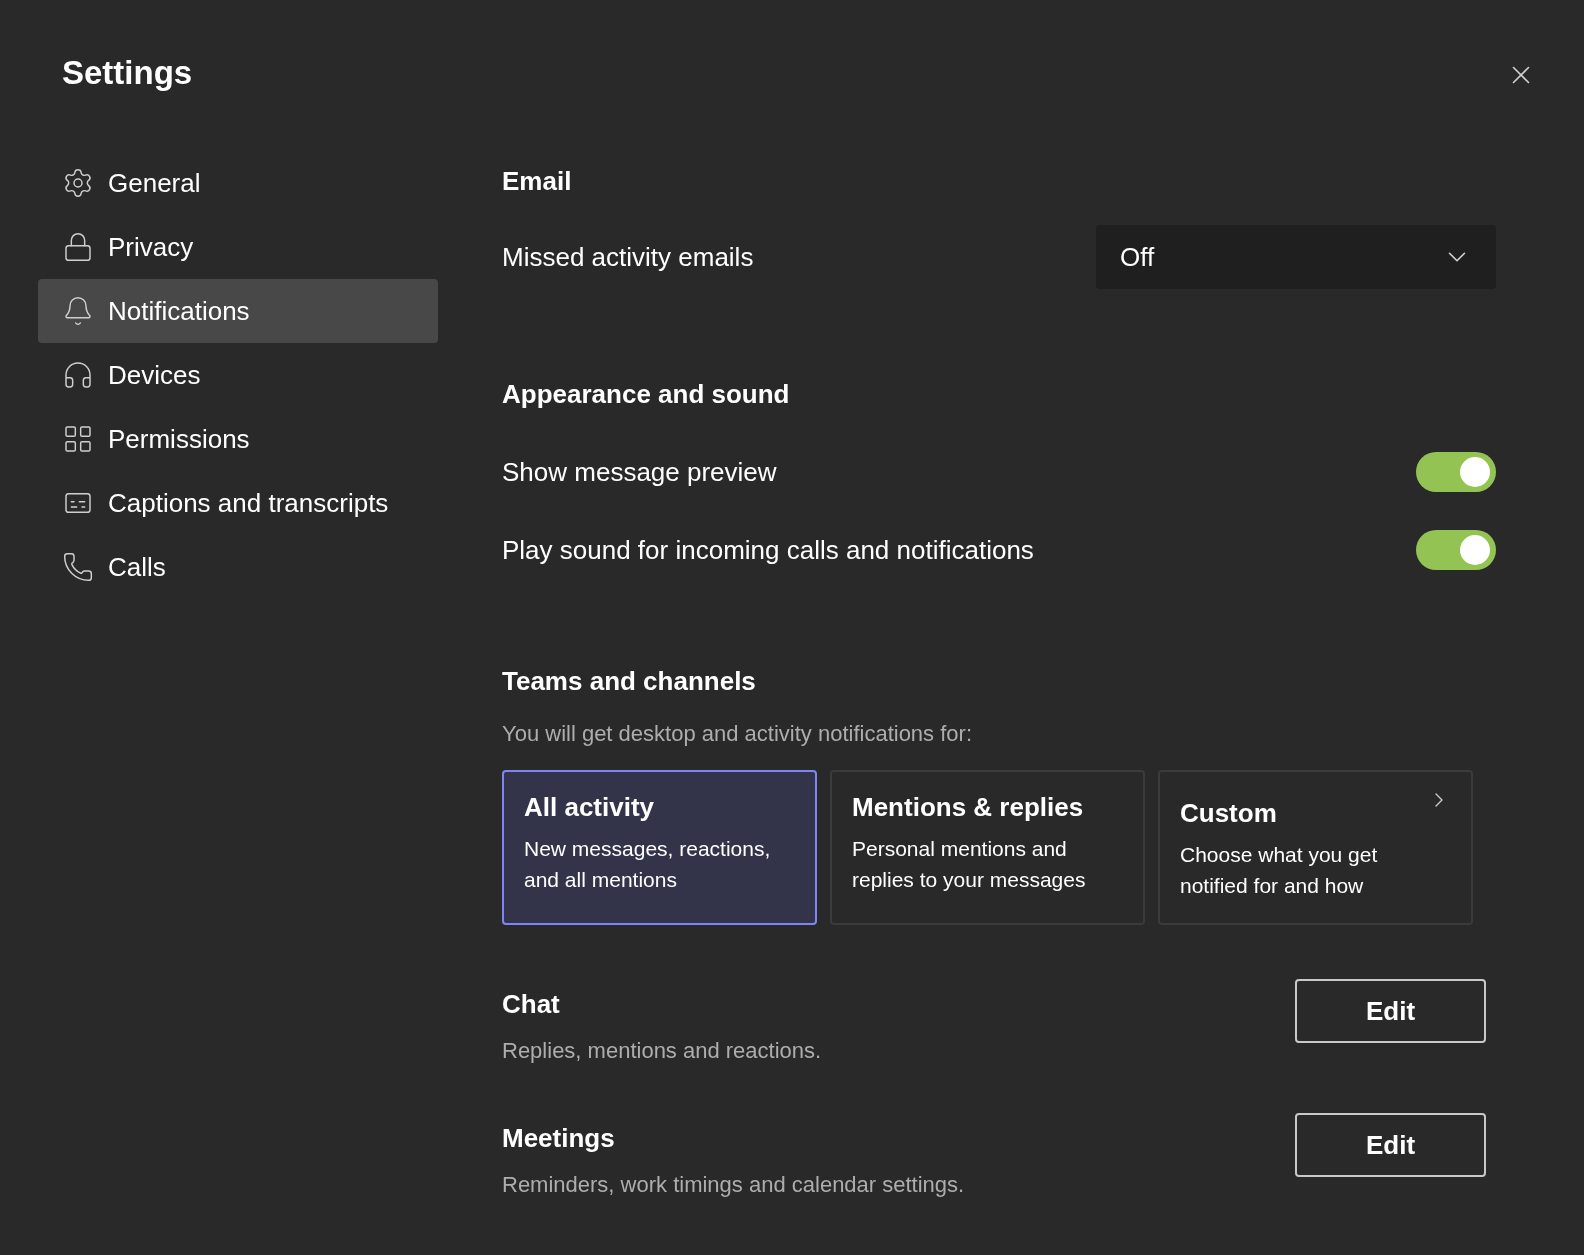 The height and width of the screenshot is (1255, 1584). Describe the element at coordinates (768, 550) in the screenshot. I see `setting-label: Play sound for incoming calls and notifications` at that location.